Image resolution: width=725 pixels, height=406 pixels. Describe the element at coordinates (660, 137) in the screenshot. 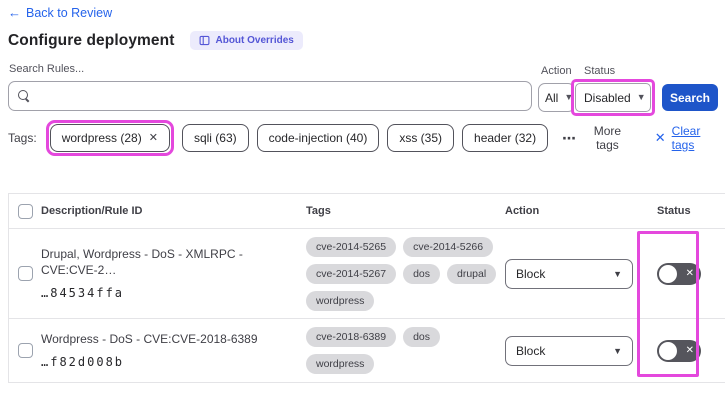

I see `clear-x-icon: ✕` at that location.